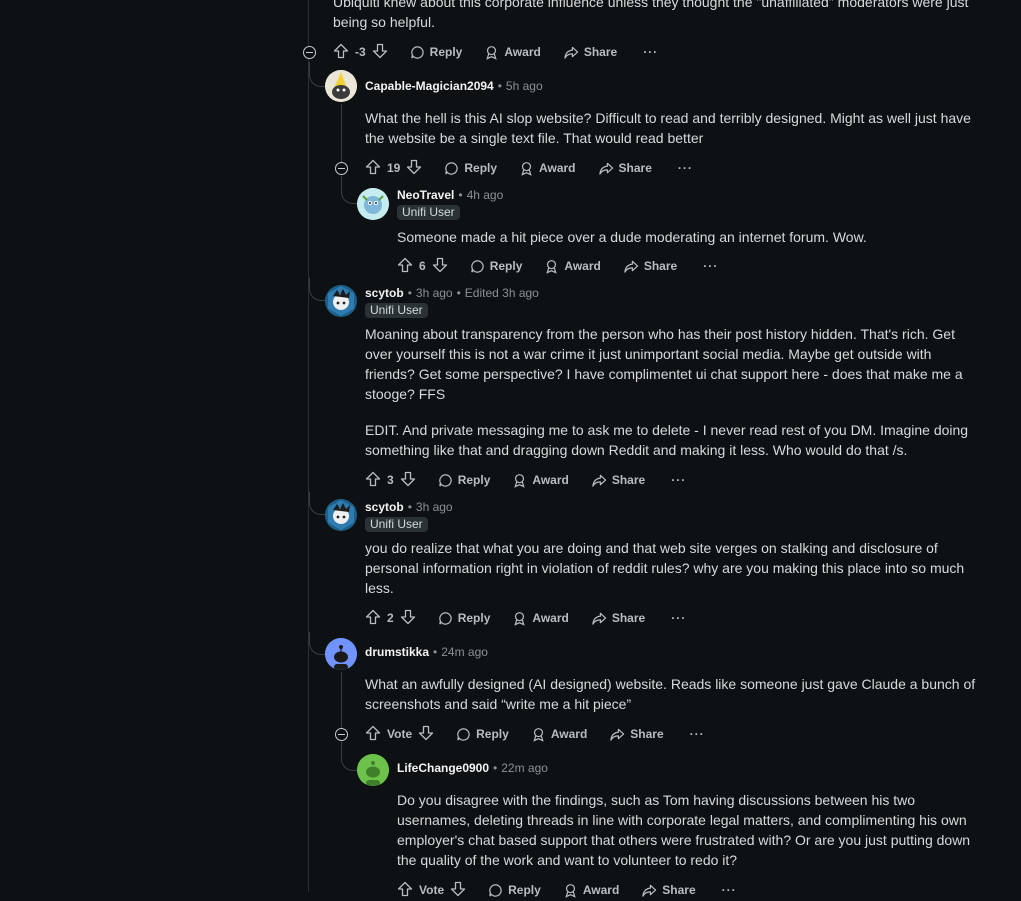 The image size is (1021, 901). I want to click on comment-meta: drumstikka • 24m ago, so click(426, 652).